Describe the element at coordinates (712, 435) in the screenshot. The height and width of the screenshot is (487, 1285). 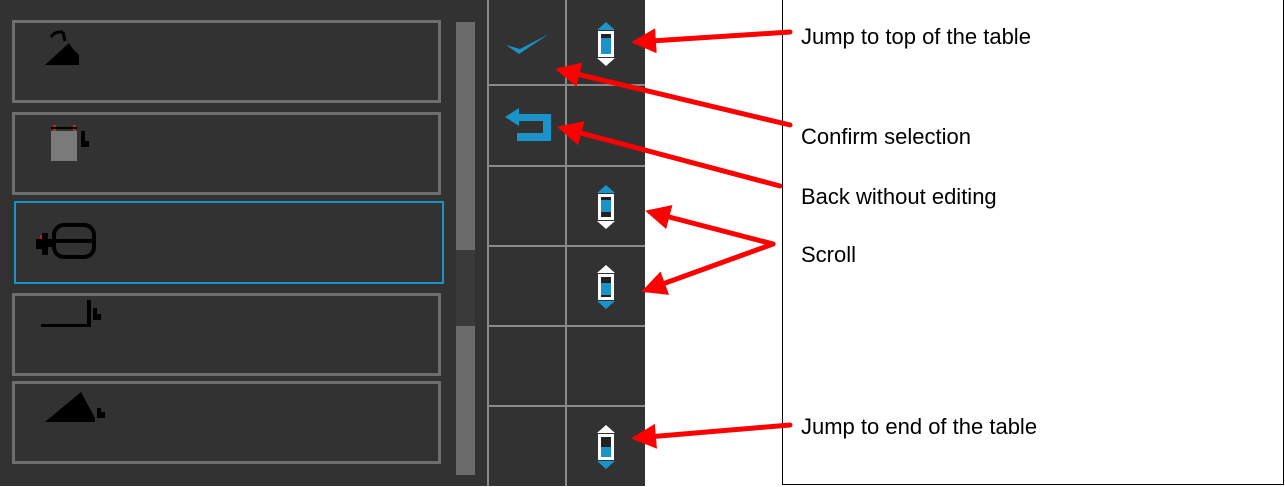
I see `arrow-jump-end` at that location.